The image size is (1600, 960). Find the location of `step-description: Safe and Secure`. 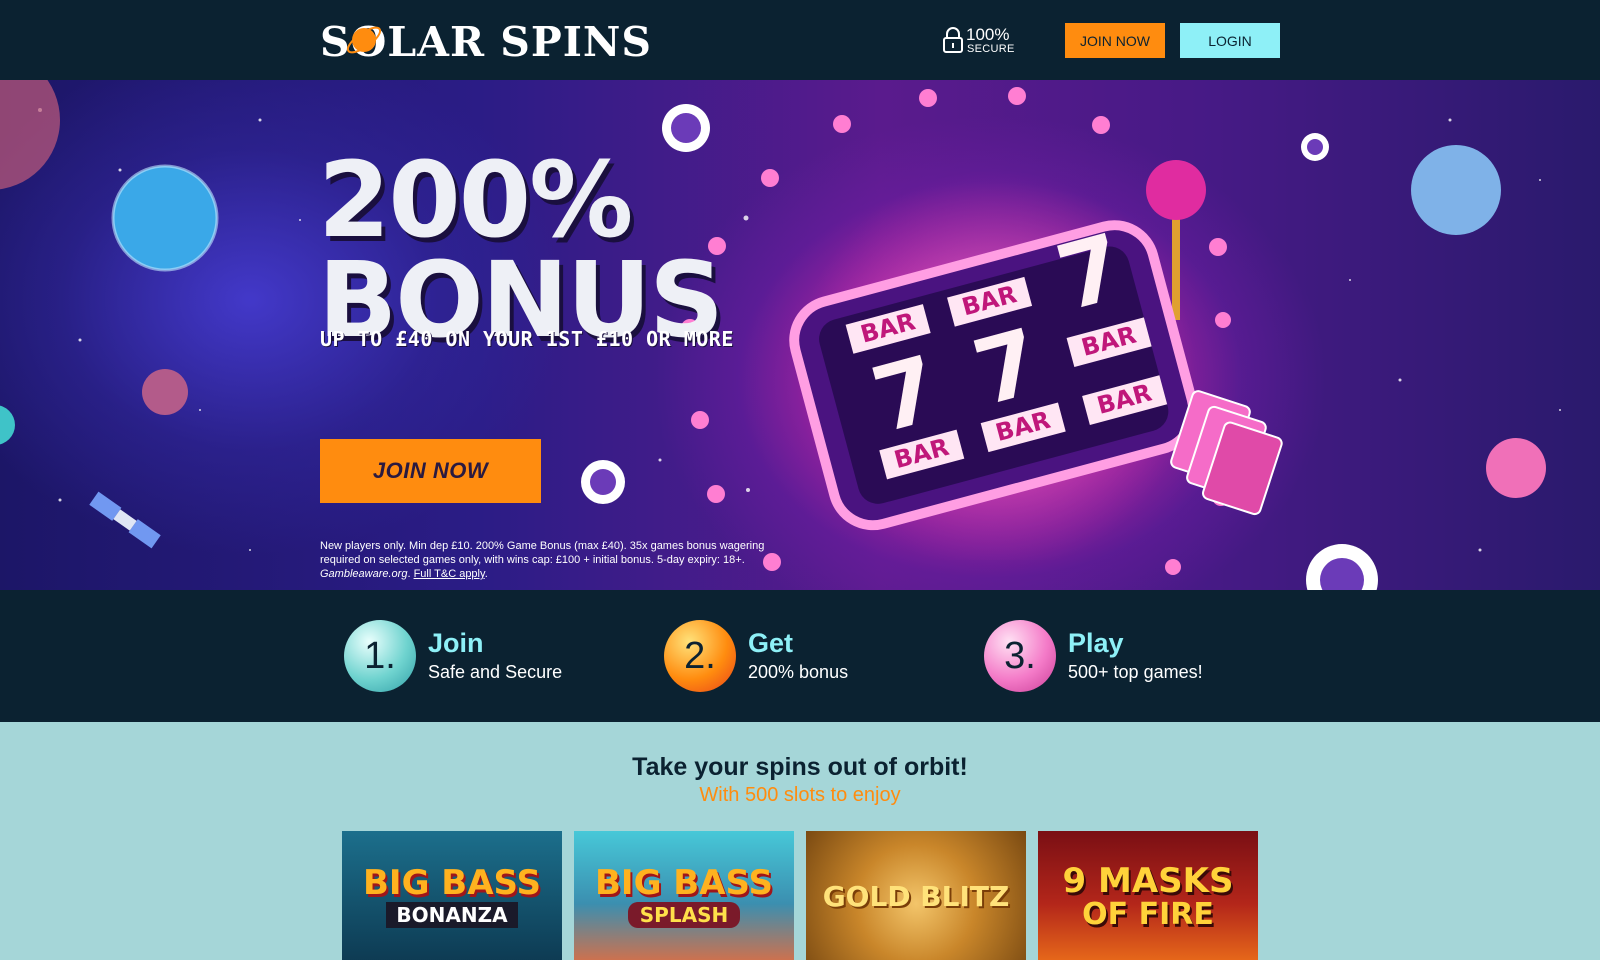

step-description: Safe and Secure is located at coordinates (495, 672).